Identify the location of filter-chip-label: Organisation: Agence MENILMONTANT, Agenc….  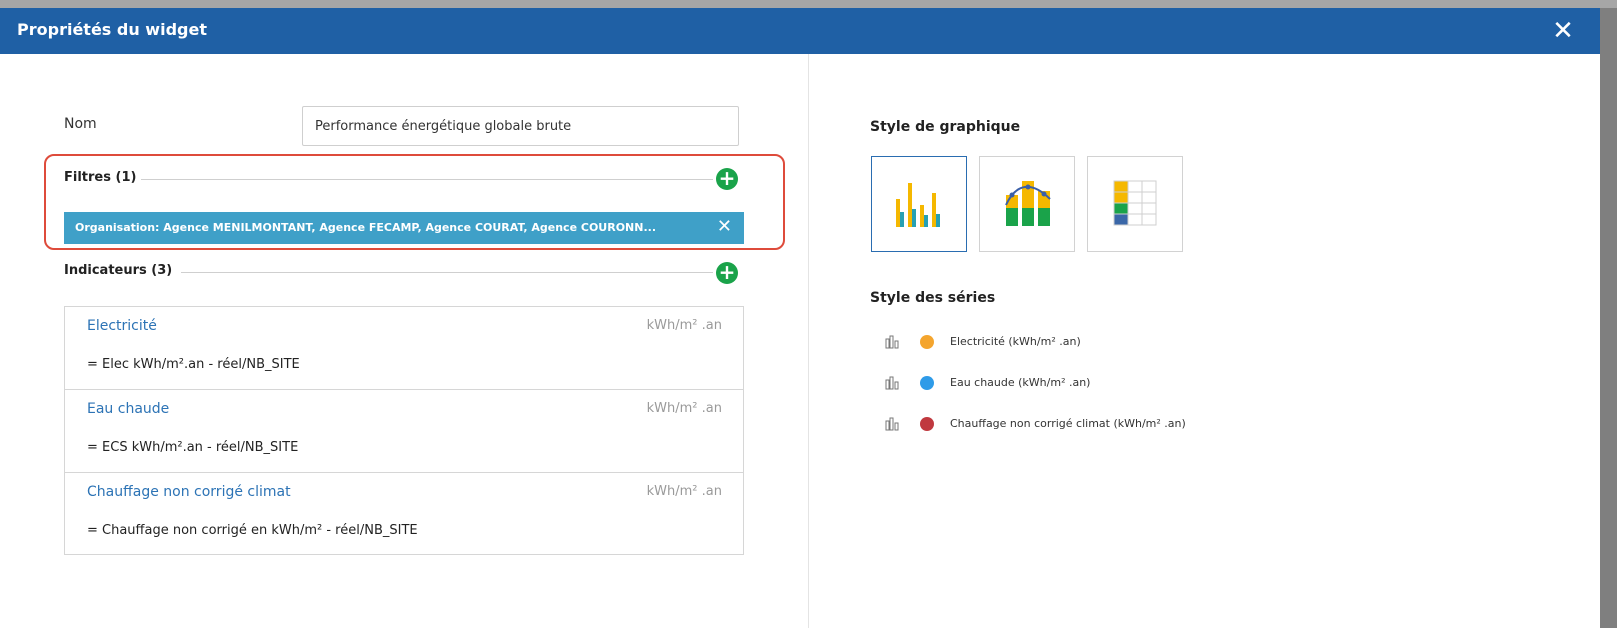
(365, 227).